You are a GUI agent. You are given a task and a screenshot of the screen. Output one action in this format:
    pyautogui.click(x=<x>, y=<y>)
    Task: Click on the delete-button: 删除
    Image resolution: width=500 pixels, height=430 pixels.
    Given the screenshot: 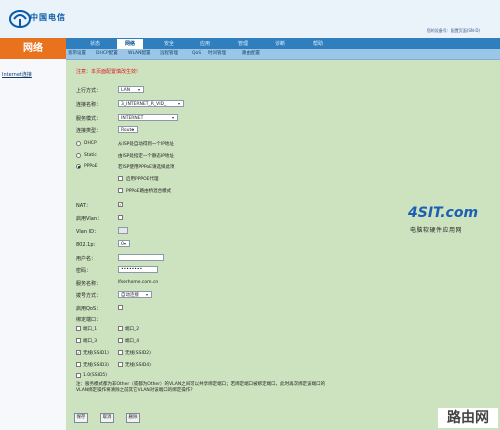 What is the action you would take?
    pyautogui.click(x=133, y=418)
    